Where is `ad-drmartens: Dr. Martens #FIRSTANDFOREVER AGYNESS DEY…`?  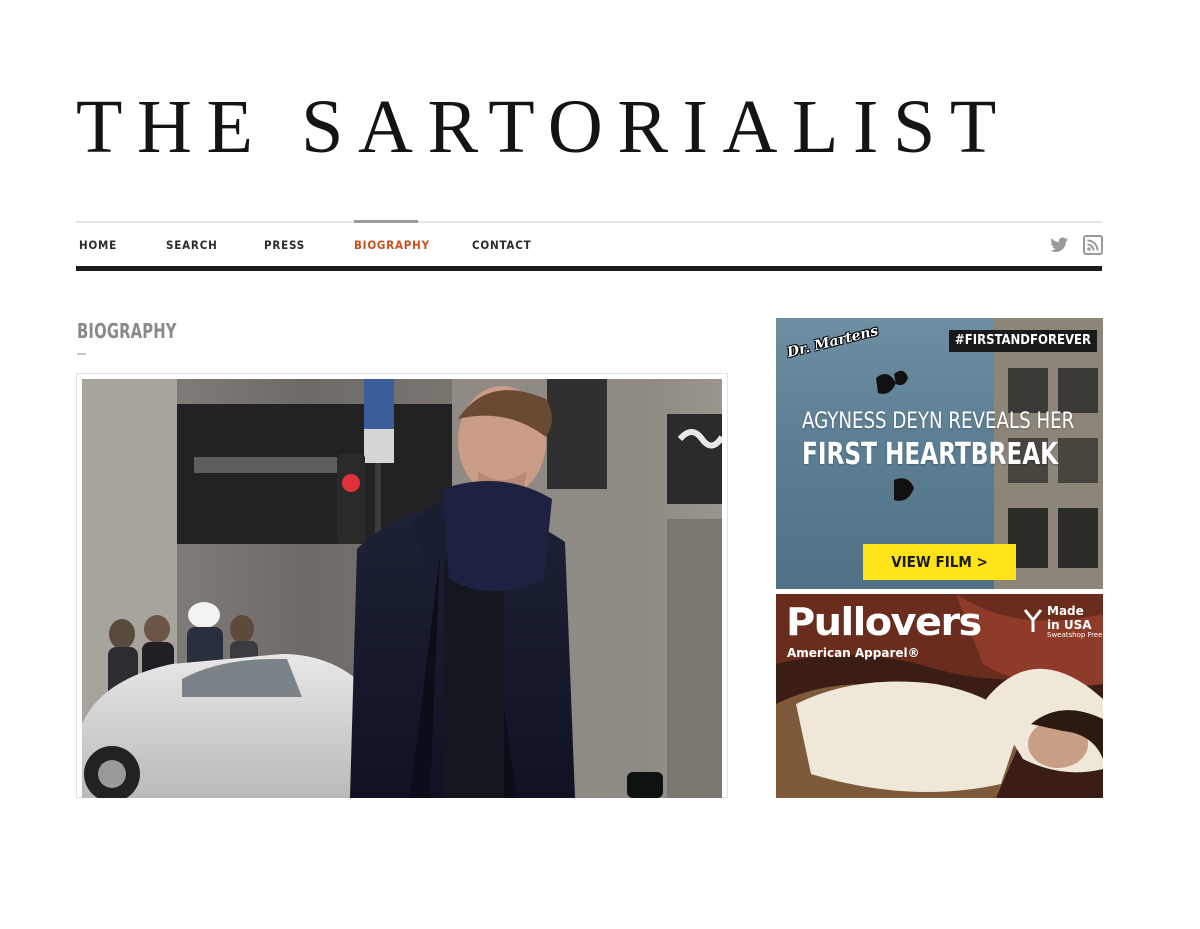 ad-drmartens: Dr. Martens #FIRSTANDFOREVER AGYNESS DEY… is located at coordinates (939, 453).